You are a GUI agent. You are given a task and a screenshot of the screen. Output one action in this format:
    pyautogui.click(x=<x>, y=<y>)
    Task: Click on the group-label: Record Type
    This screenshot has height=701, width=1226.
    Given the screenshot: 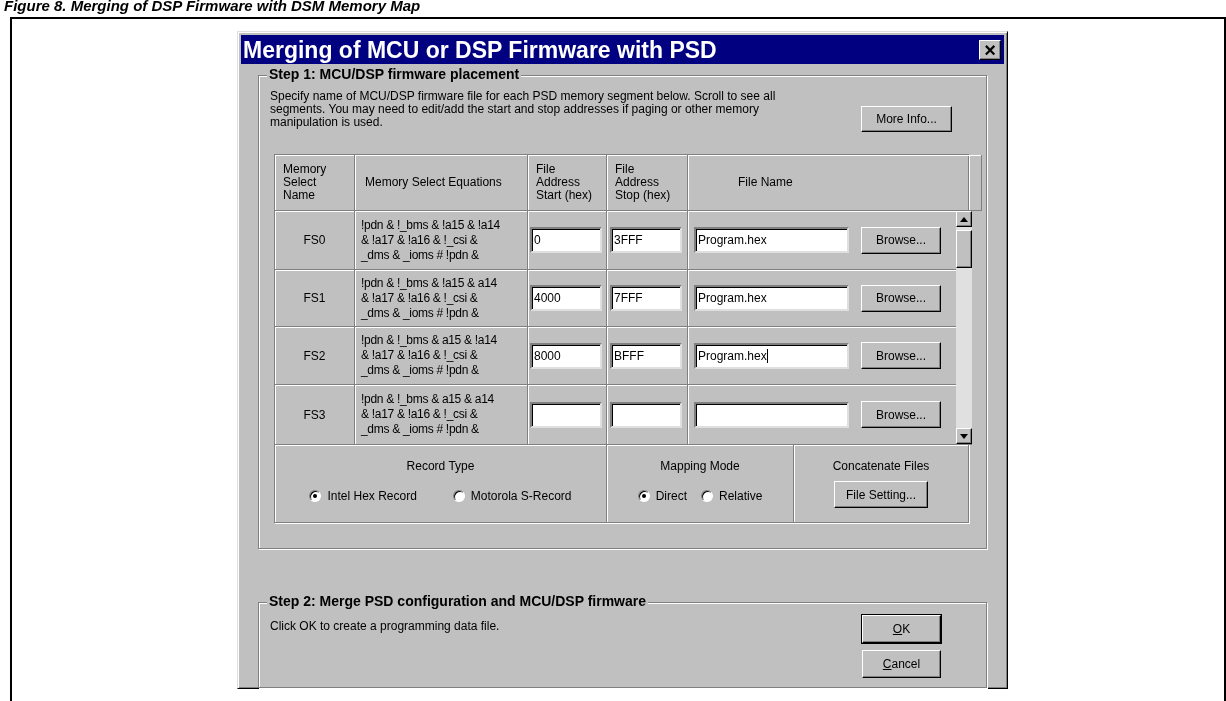 What is the action you would take?
    pyautogui.click(x=440, y=466)
    